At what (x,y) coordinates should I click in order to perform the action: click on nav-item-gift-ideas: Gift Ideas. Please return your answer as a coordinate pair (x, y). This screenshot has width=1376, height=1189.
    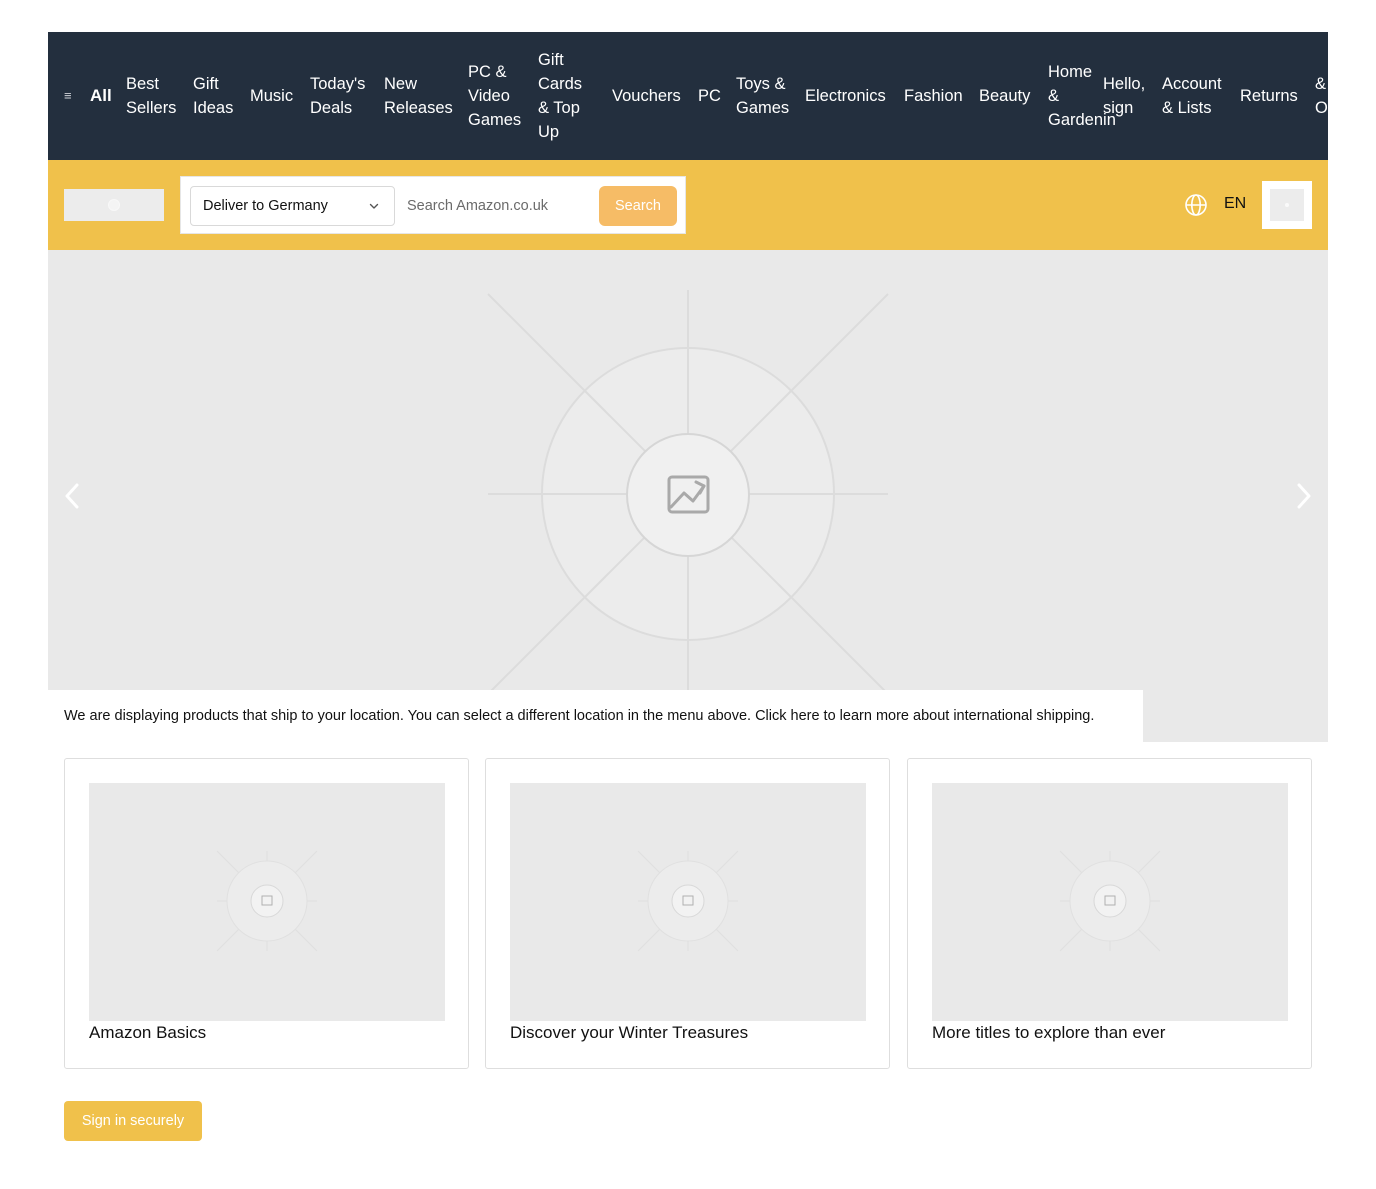
    Looking at the image, I should click on (213, 96).